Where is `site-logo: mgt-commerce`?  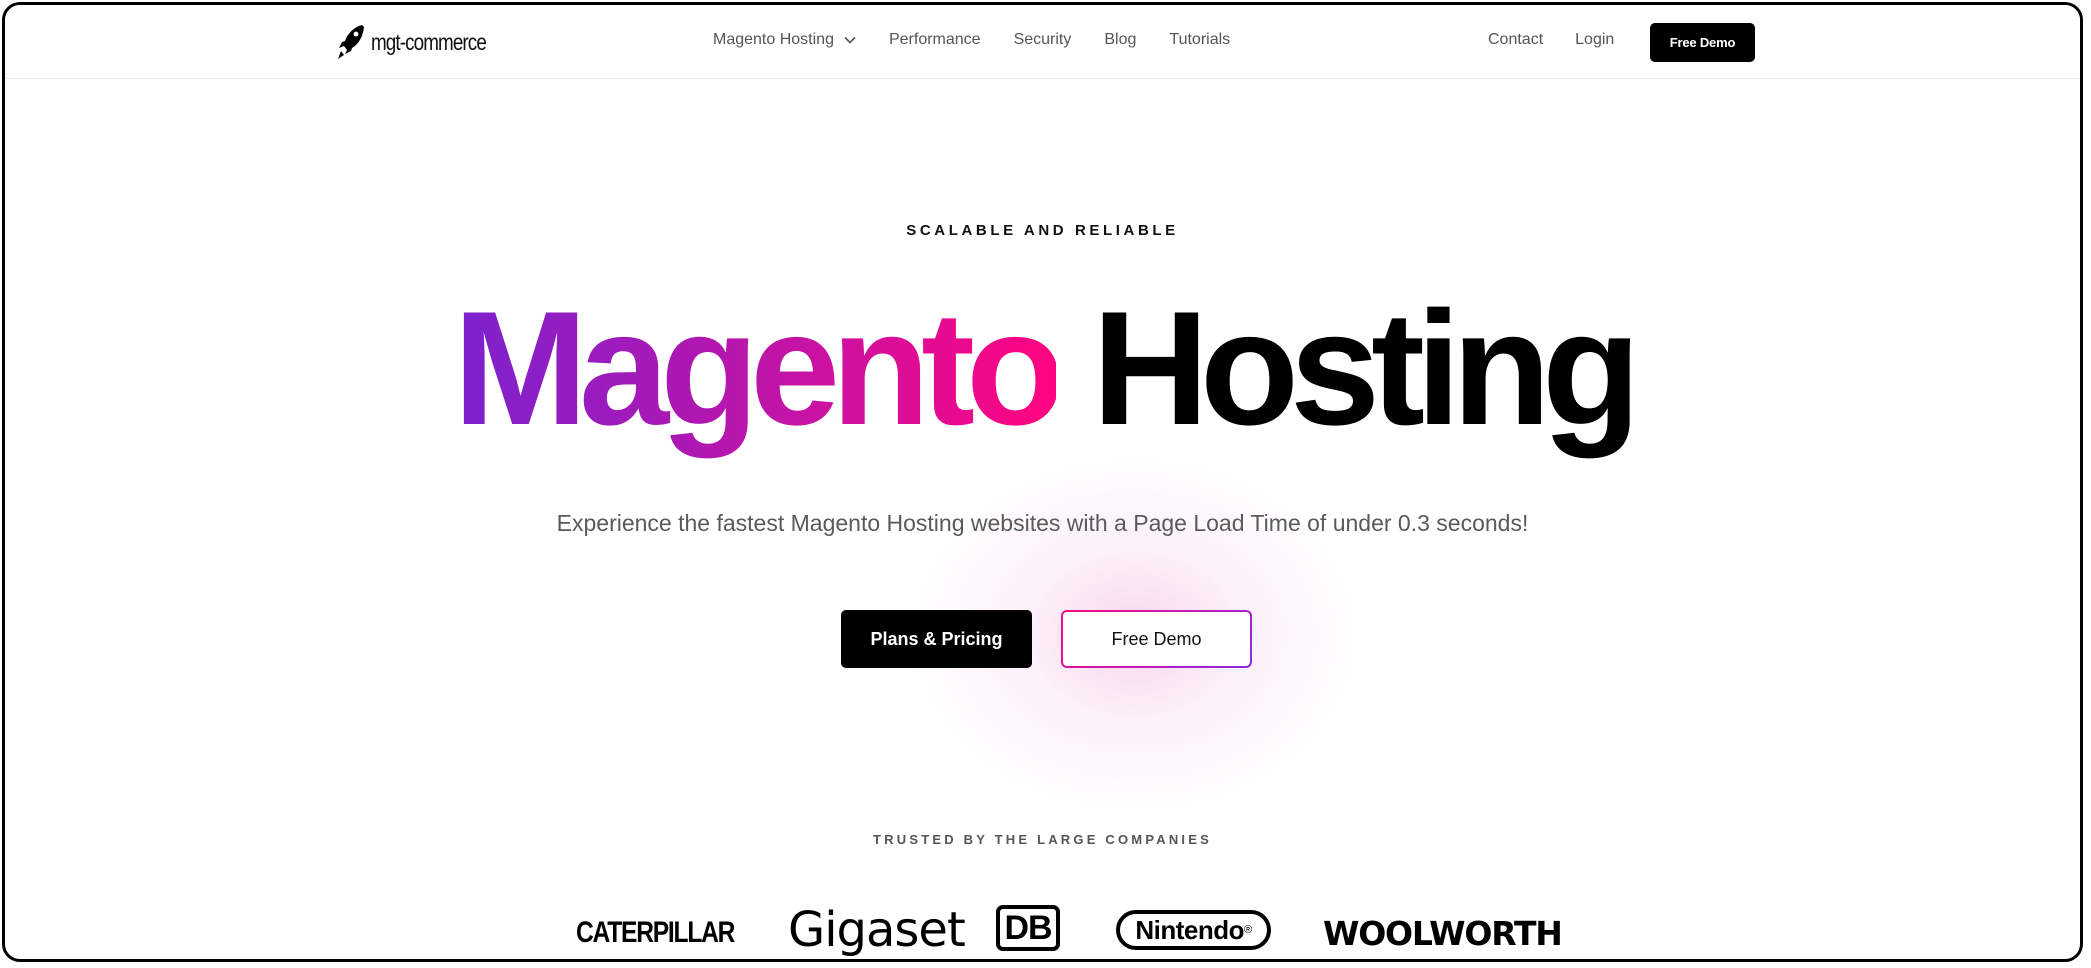
site-logo: mgt-commerce is located at coordinates (423, 42).